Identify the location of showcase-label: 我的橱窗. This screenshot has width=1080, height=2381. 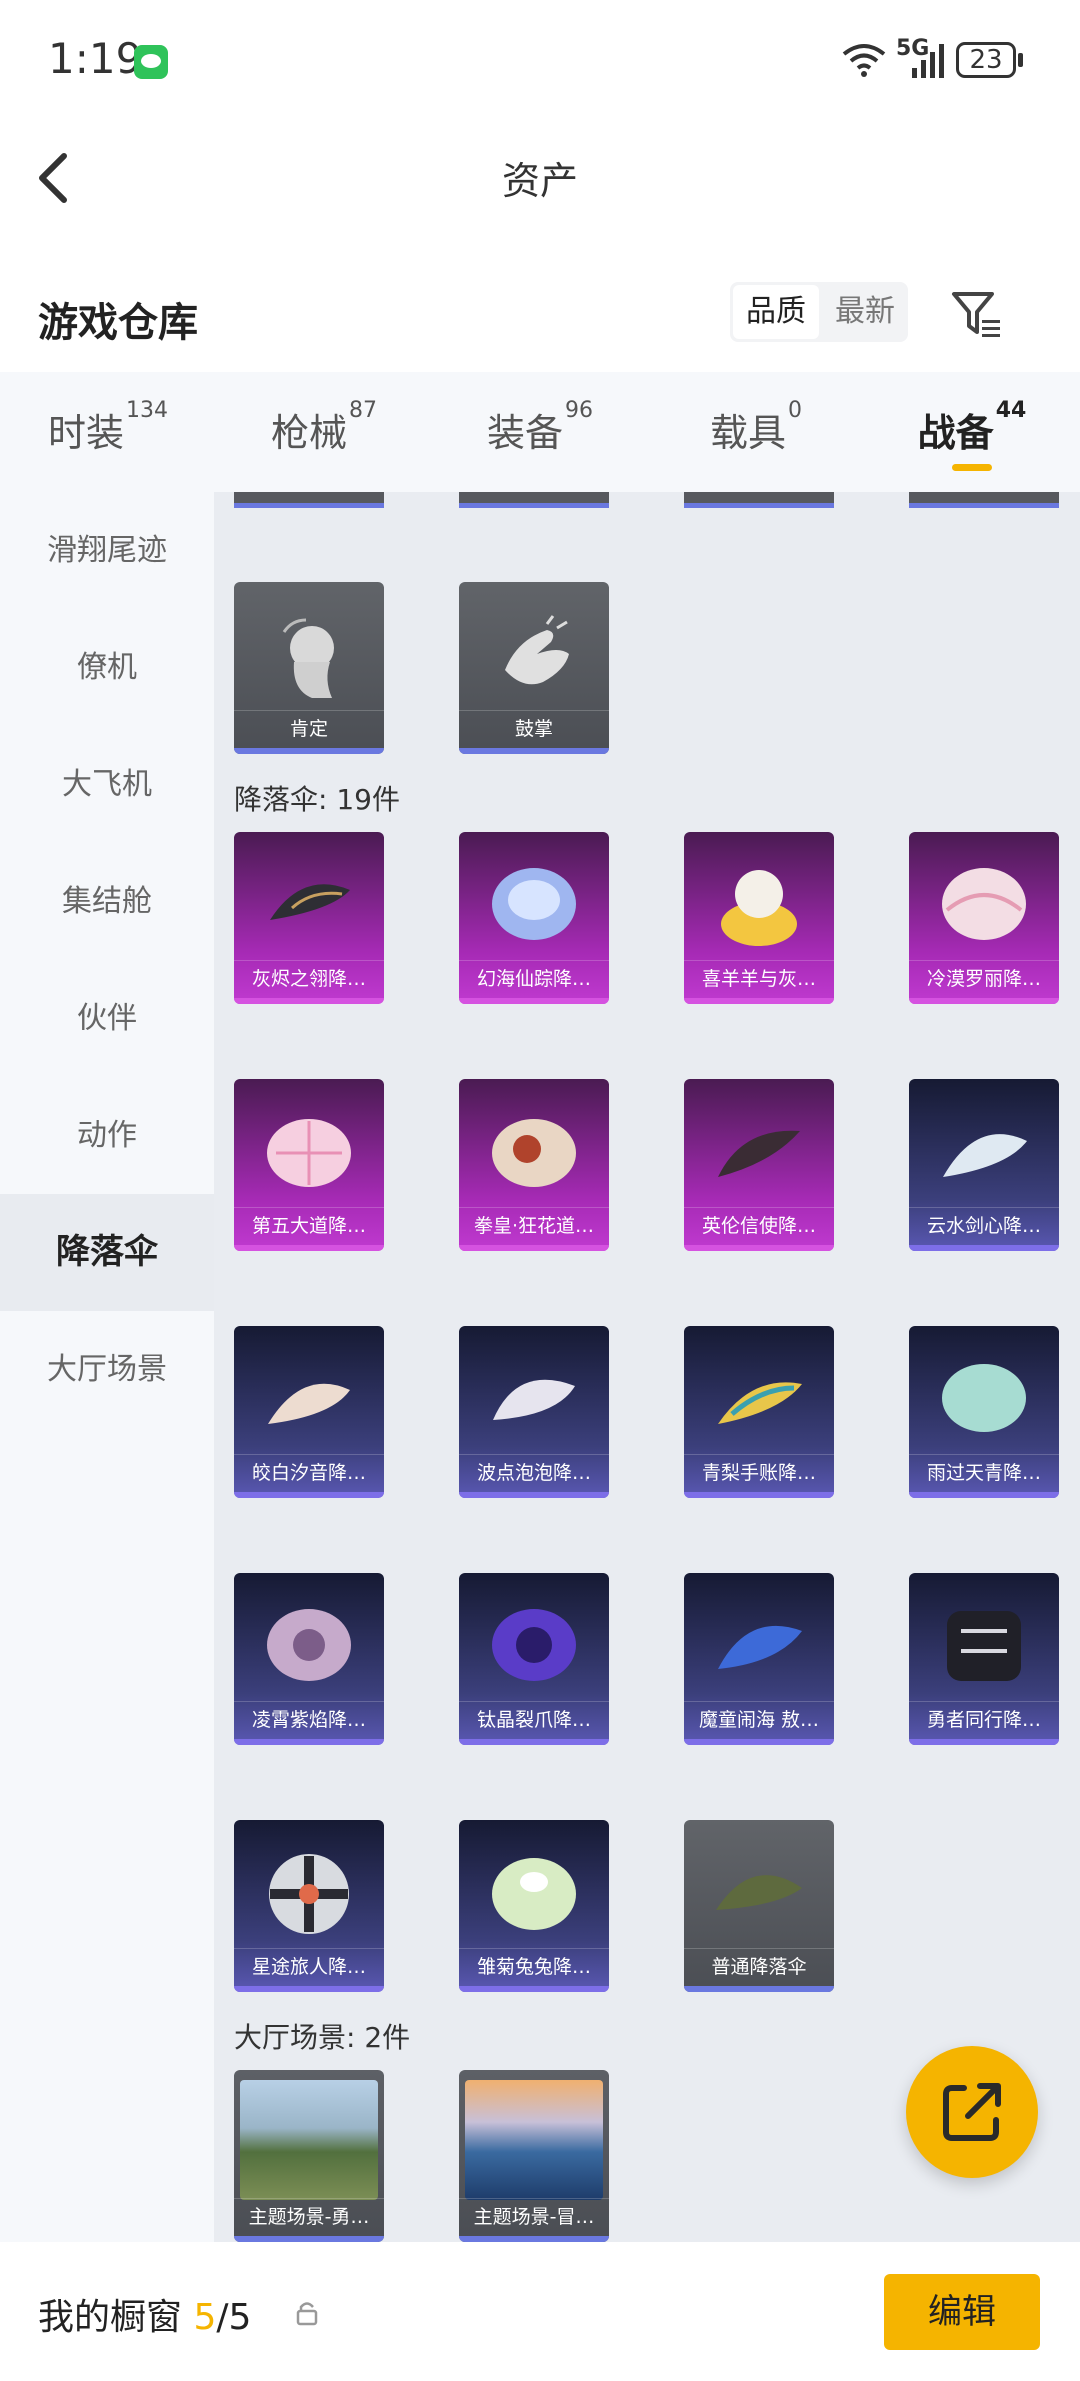
(110, 2317).